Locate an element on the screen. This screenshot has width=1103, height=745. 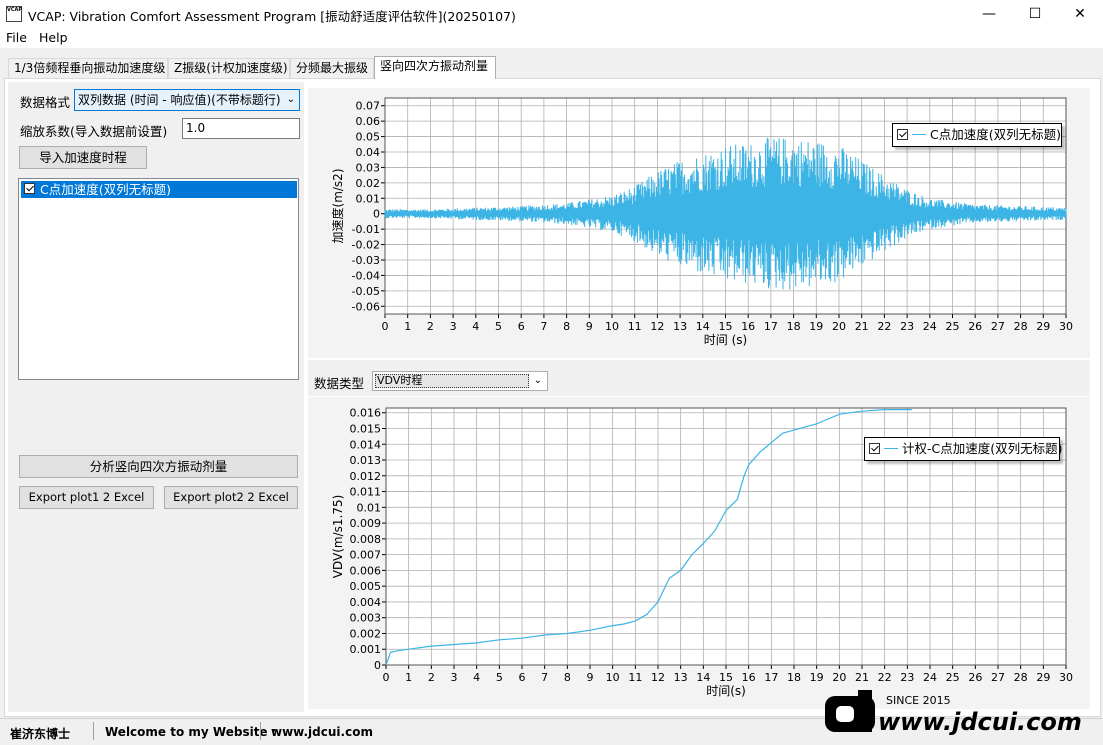
plot2-x-tick-label: 11 is located at coordinates (635, 677).